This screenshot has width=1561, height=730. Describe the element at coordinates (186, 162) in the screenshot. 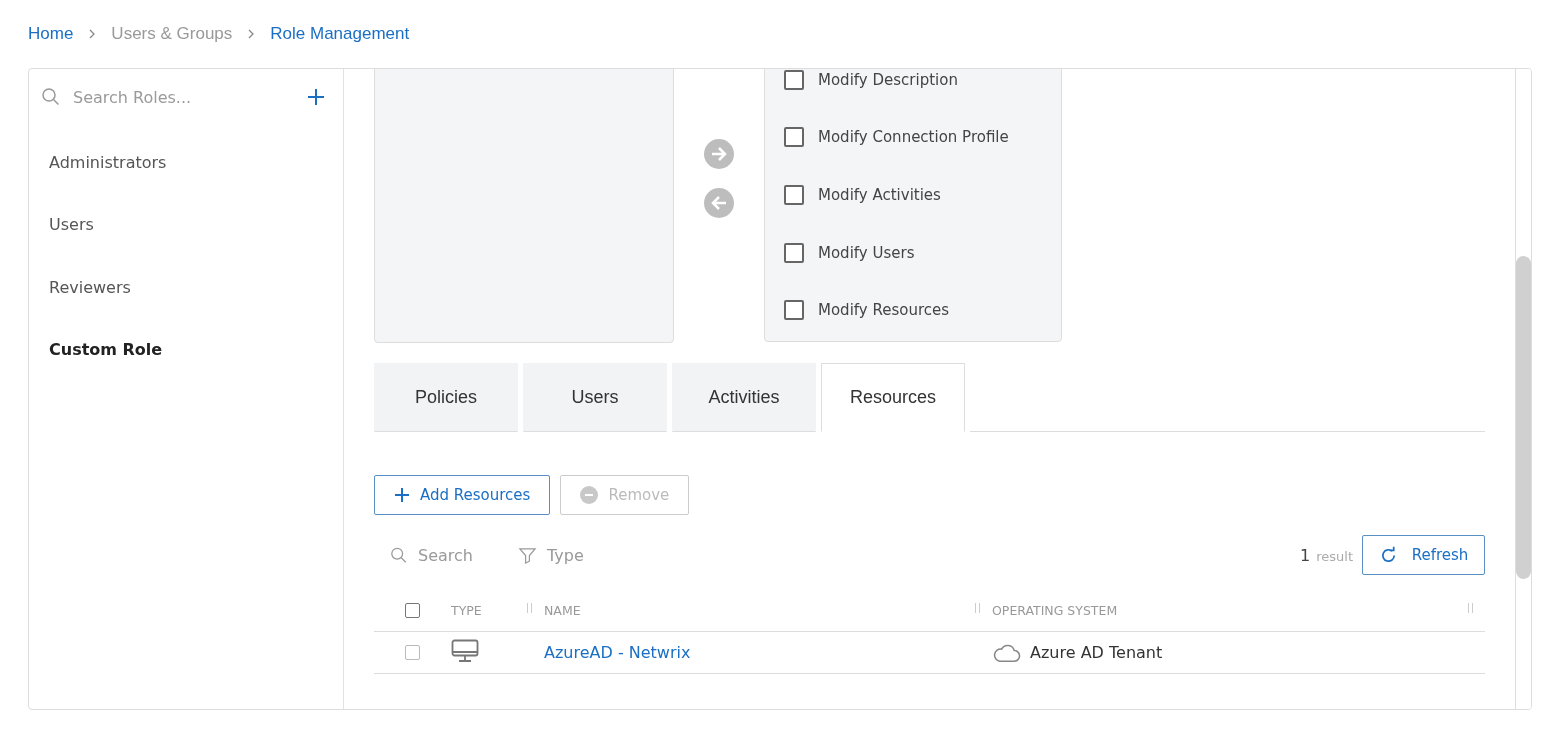

I see `role-item: Administrators` at that location.